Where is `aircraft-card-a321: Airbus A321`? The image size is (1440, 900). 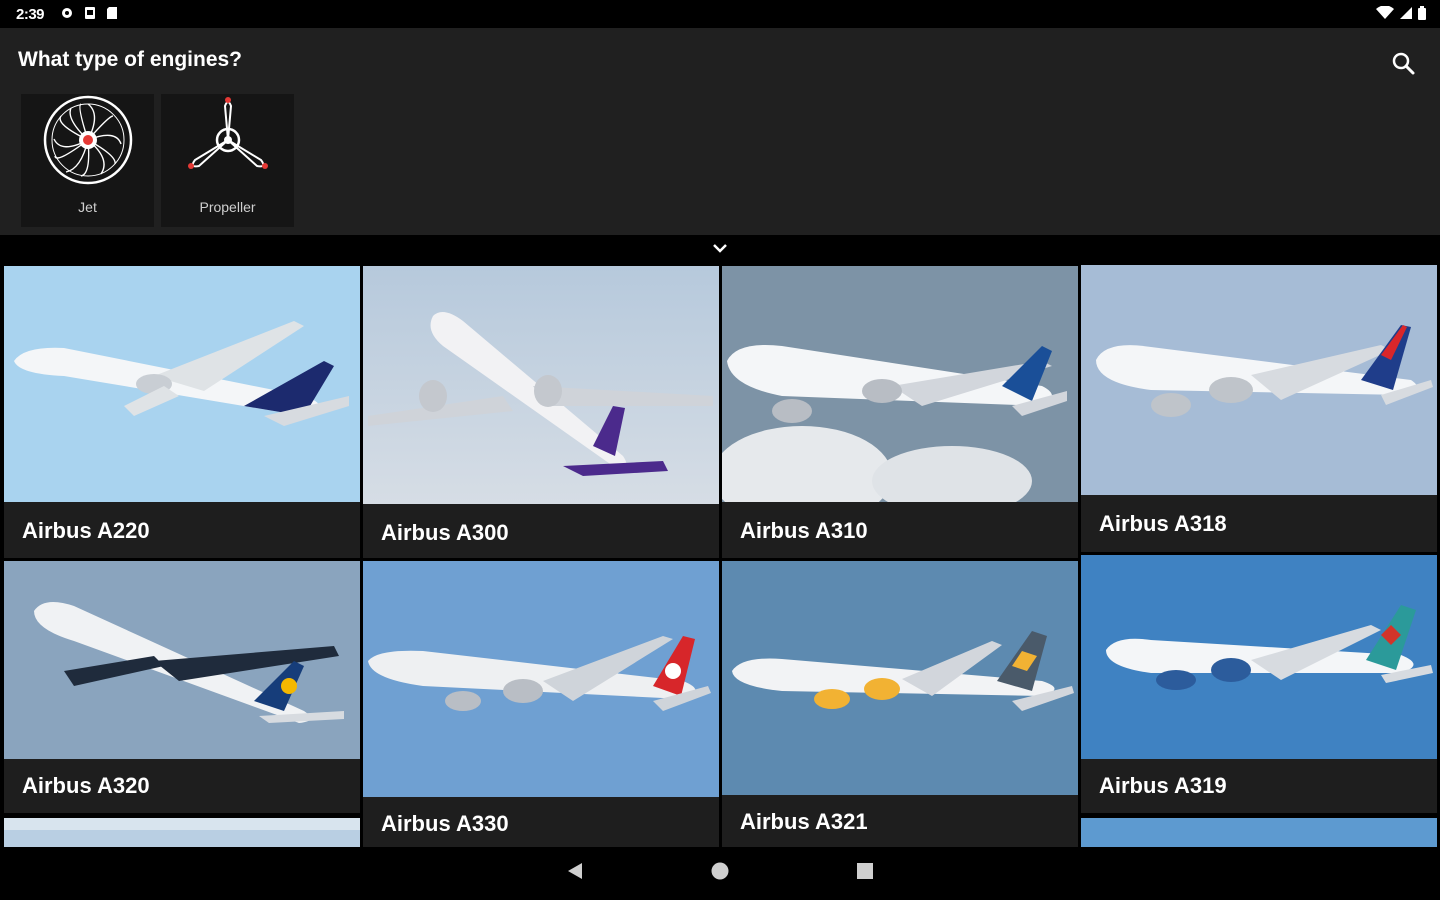
aircraft-card-a321: Airbus A321 is located at coordinates (900, 704).